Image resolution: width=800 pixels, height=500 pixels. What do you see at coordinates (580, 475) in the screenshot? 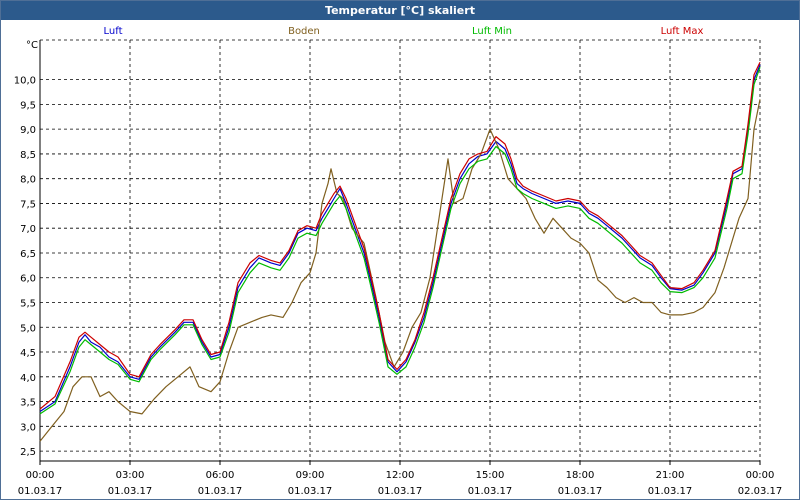
I see `x-tick-time: 18:00` at bounding box center [580, 475].